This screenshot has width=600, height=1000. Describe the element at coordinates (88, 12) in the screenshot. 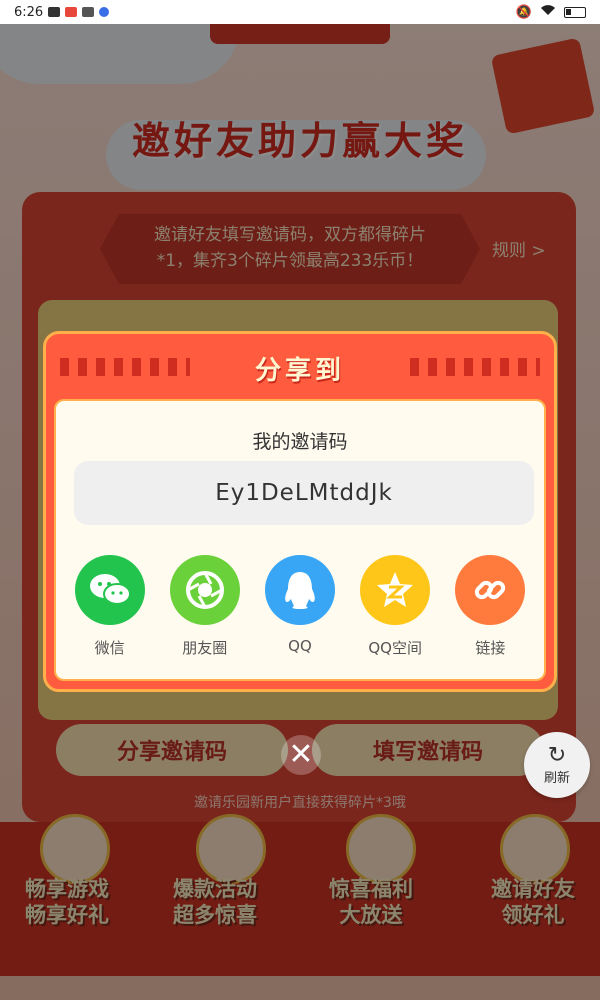

I see `calendar-icon` at that location.